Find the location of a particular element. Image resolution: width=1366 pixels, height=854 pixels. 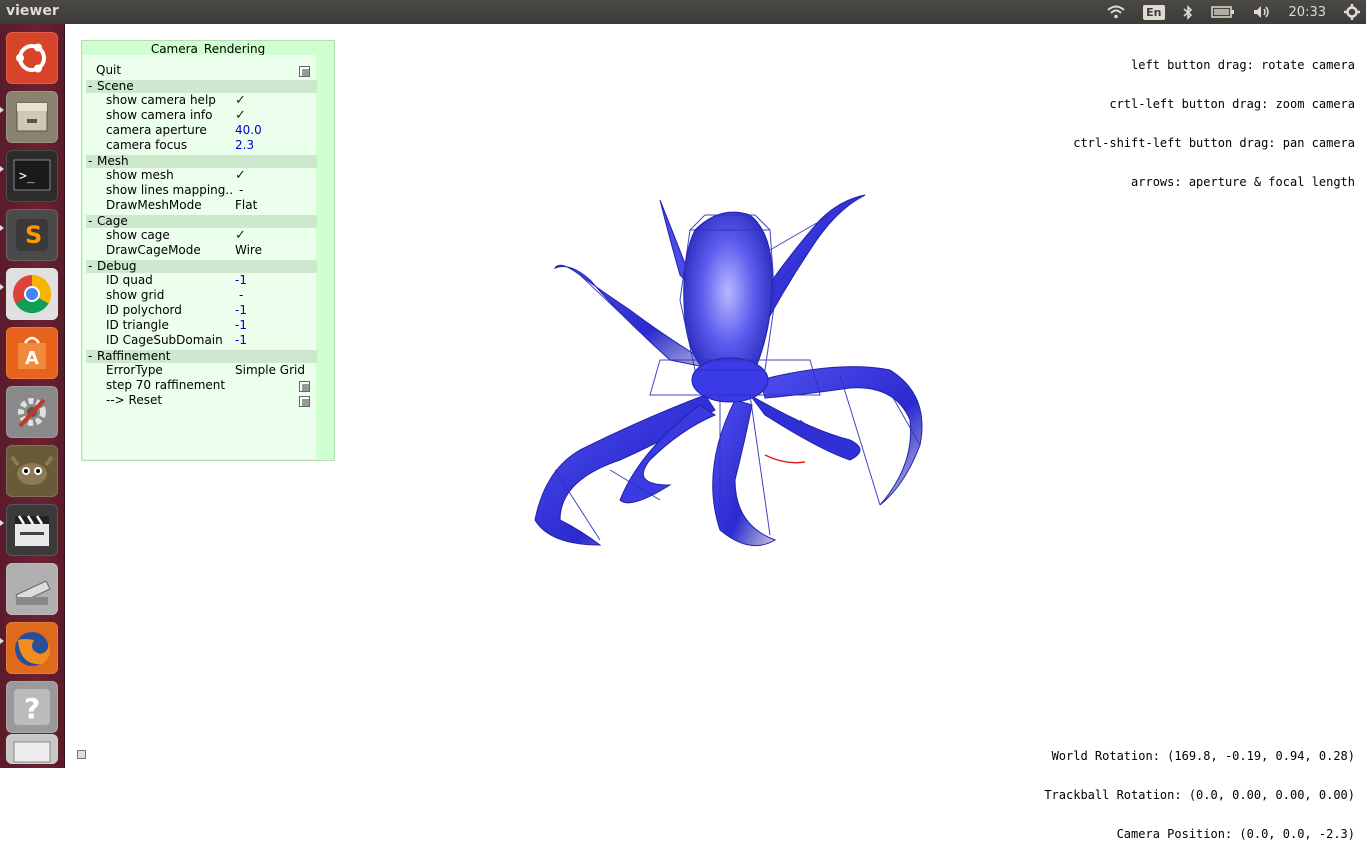

id-quad-field: ID quad -1 is located at coordinates (200, 280).